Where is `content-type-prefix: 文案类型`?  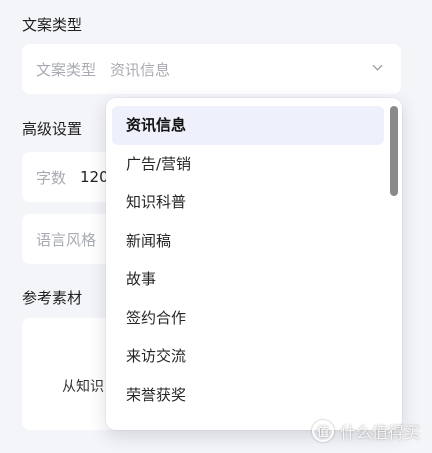 content-type-prefix: 文案类型 is located at coordinates (66, 69).